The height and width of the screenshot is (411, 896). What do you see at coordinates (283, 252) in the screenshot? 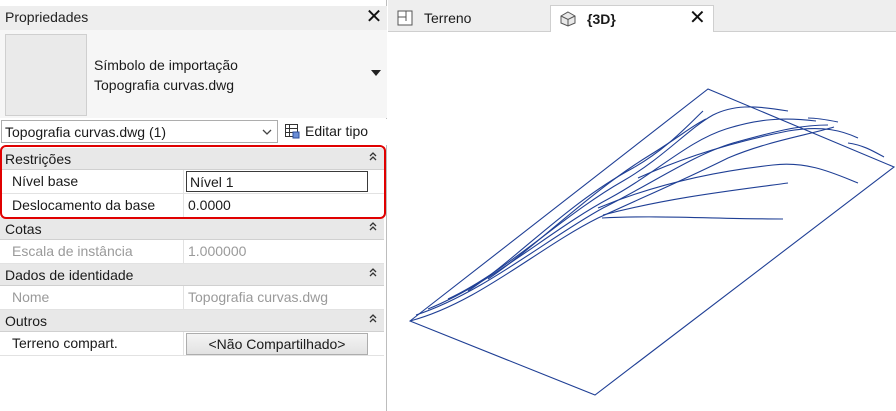
I see `escala-field: 1.000000` at bounding box center [283, 252].